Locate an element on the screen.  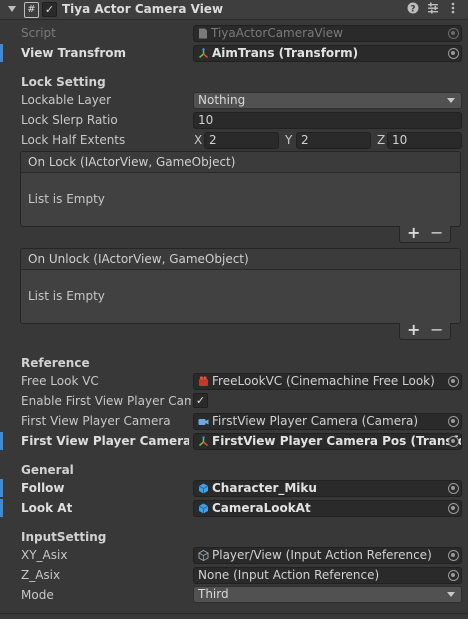
z-asix-label: Z_Asix is located at coordinates (41, 575).